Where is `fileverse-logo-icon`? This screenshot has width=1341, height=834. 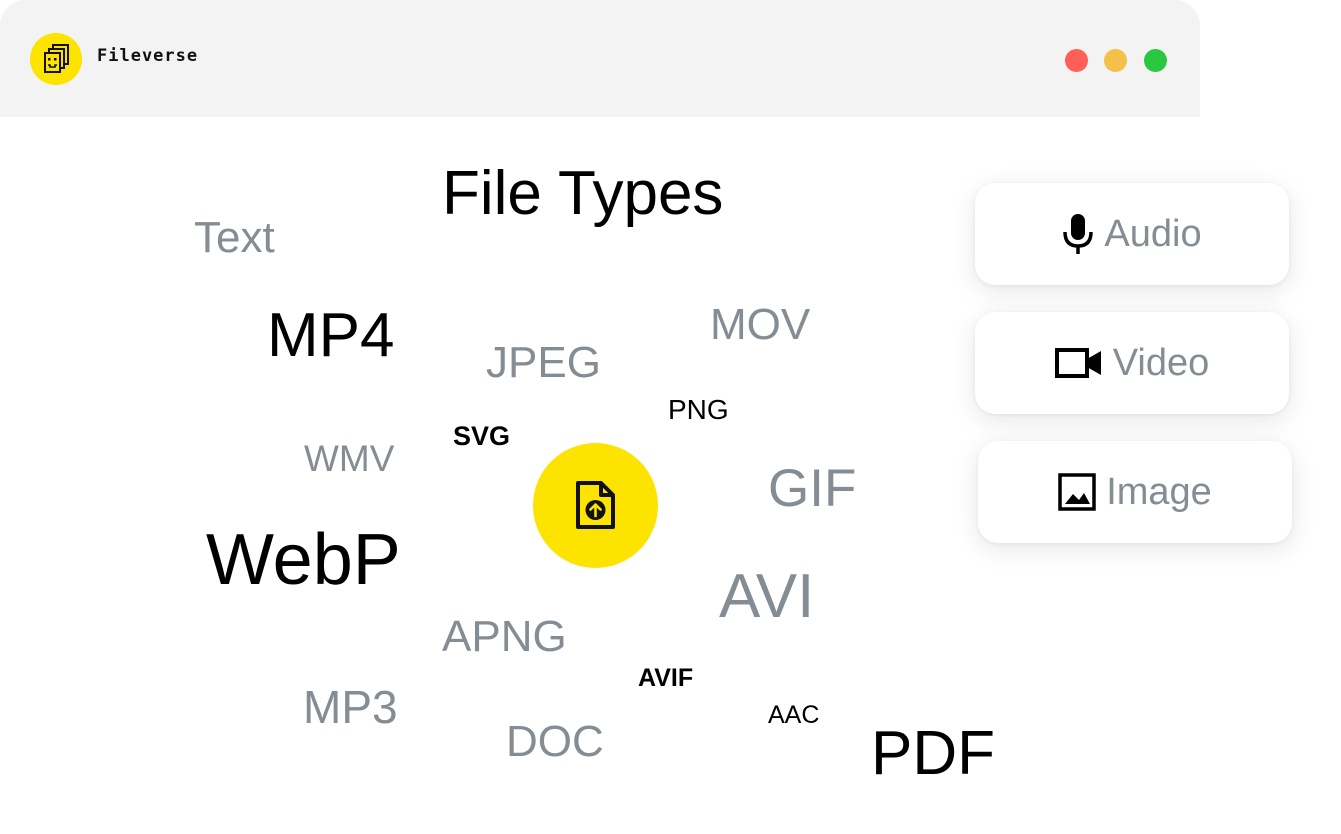
fileverse-logo-icon is located at coordinates (56, 59).